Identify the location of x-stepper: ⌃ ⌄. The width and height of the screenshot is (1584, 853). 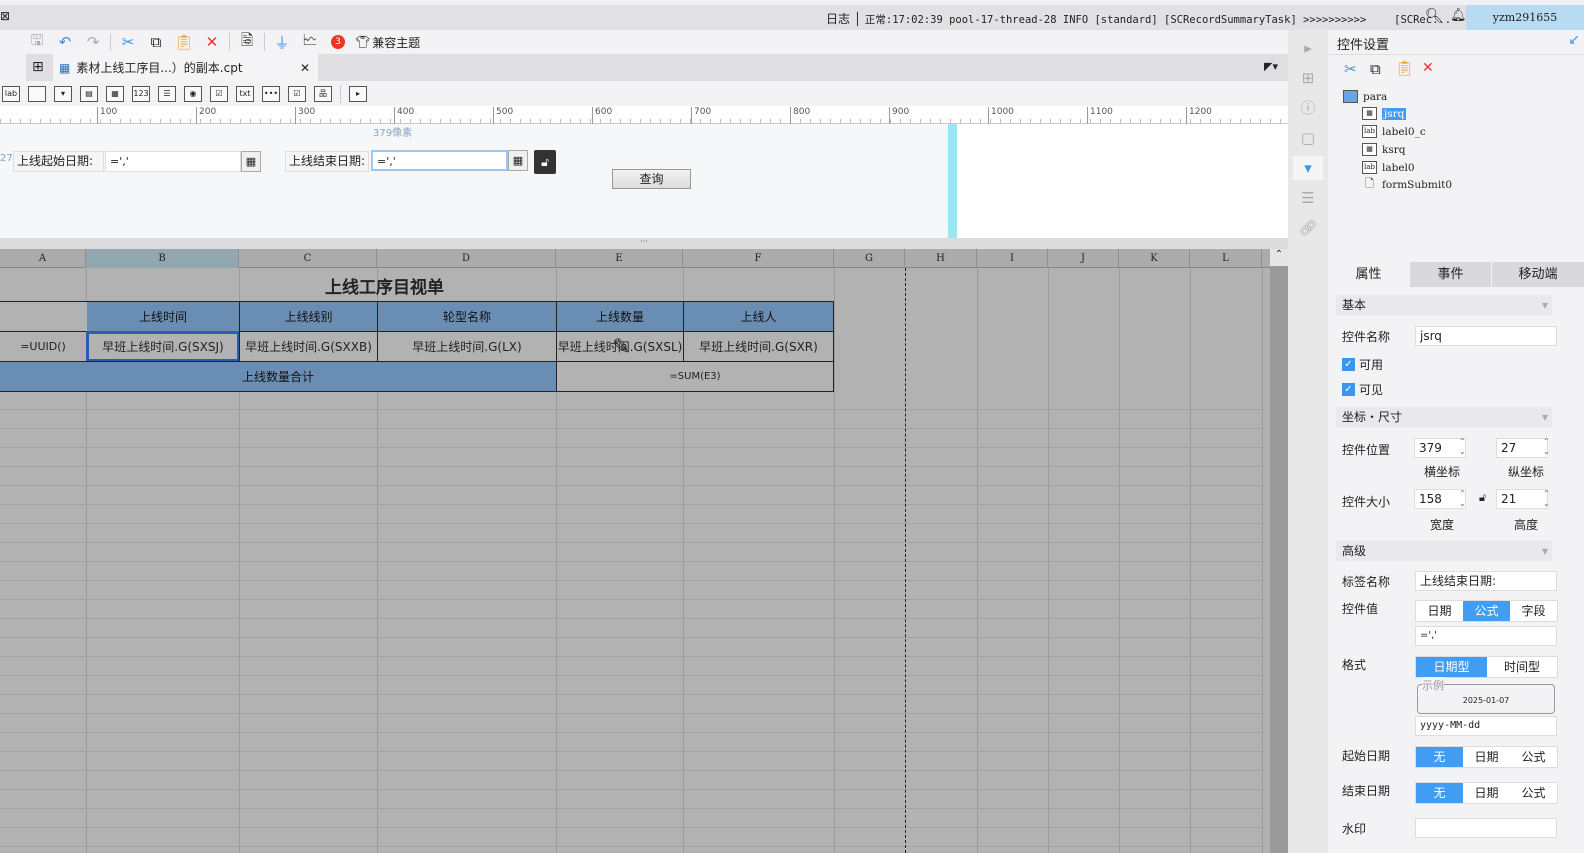
(1462, 447).